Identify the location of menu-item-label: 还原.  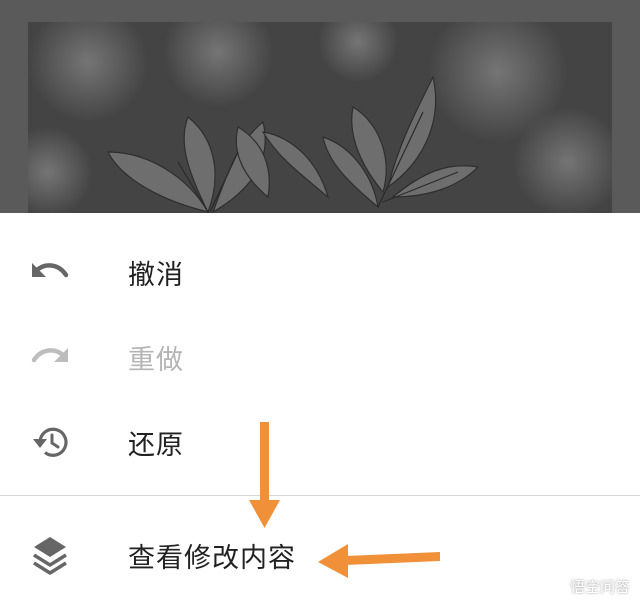
(156, 445).